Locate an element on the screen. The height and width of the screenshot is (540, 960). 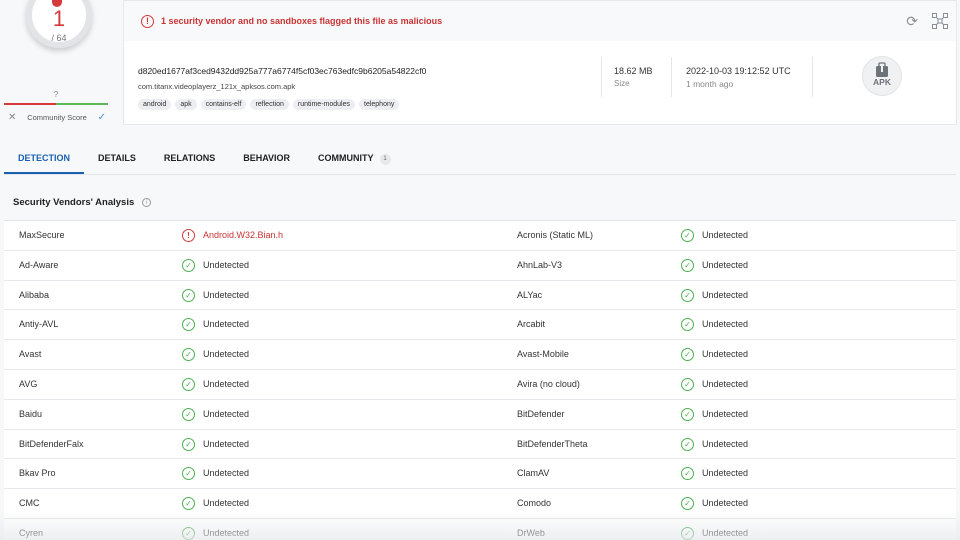
table-row: Bkav Pro ✓ Undetected ClamAV ✓ Undetected is located at coordinates (480, 474).